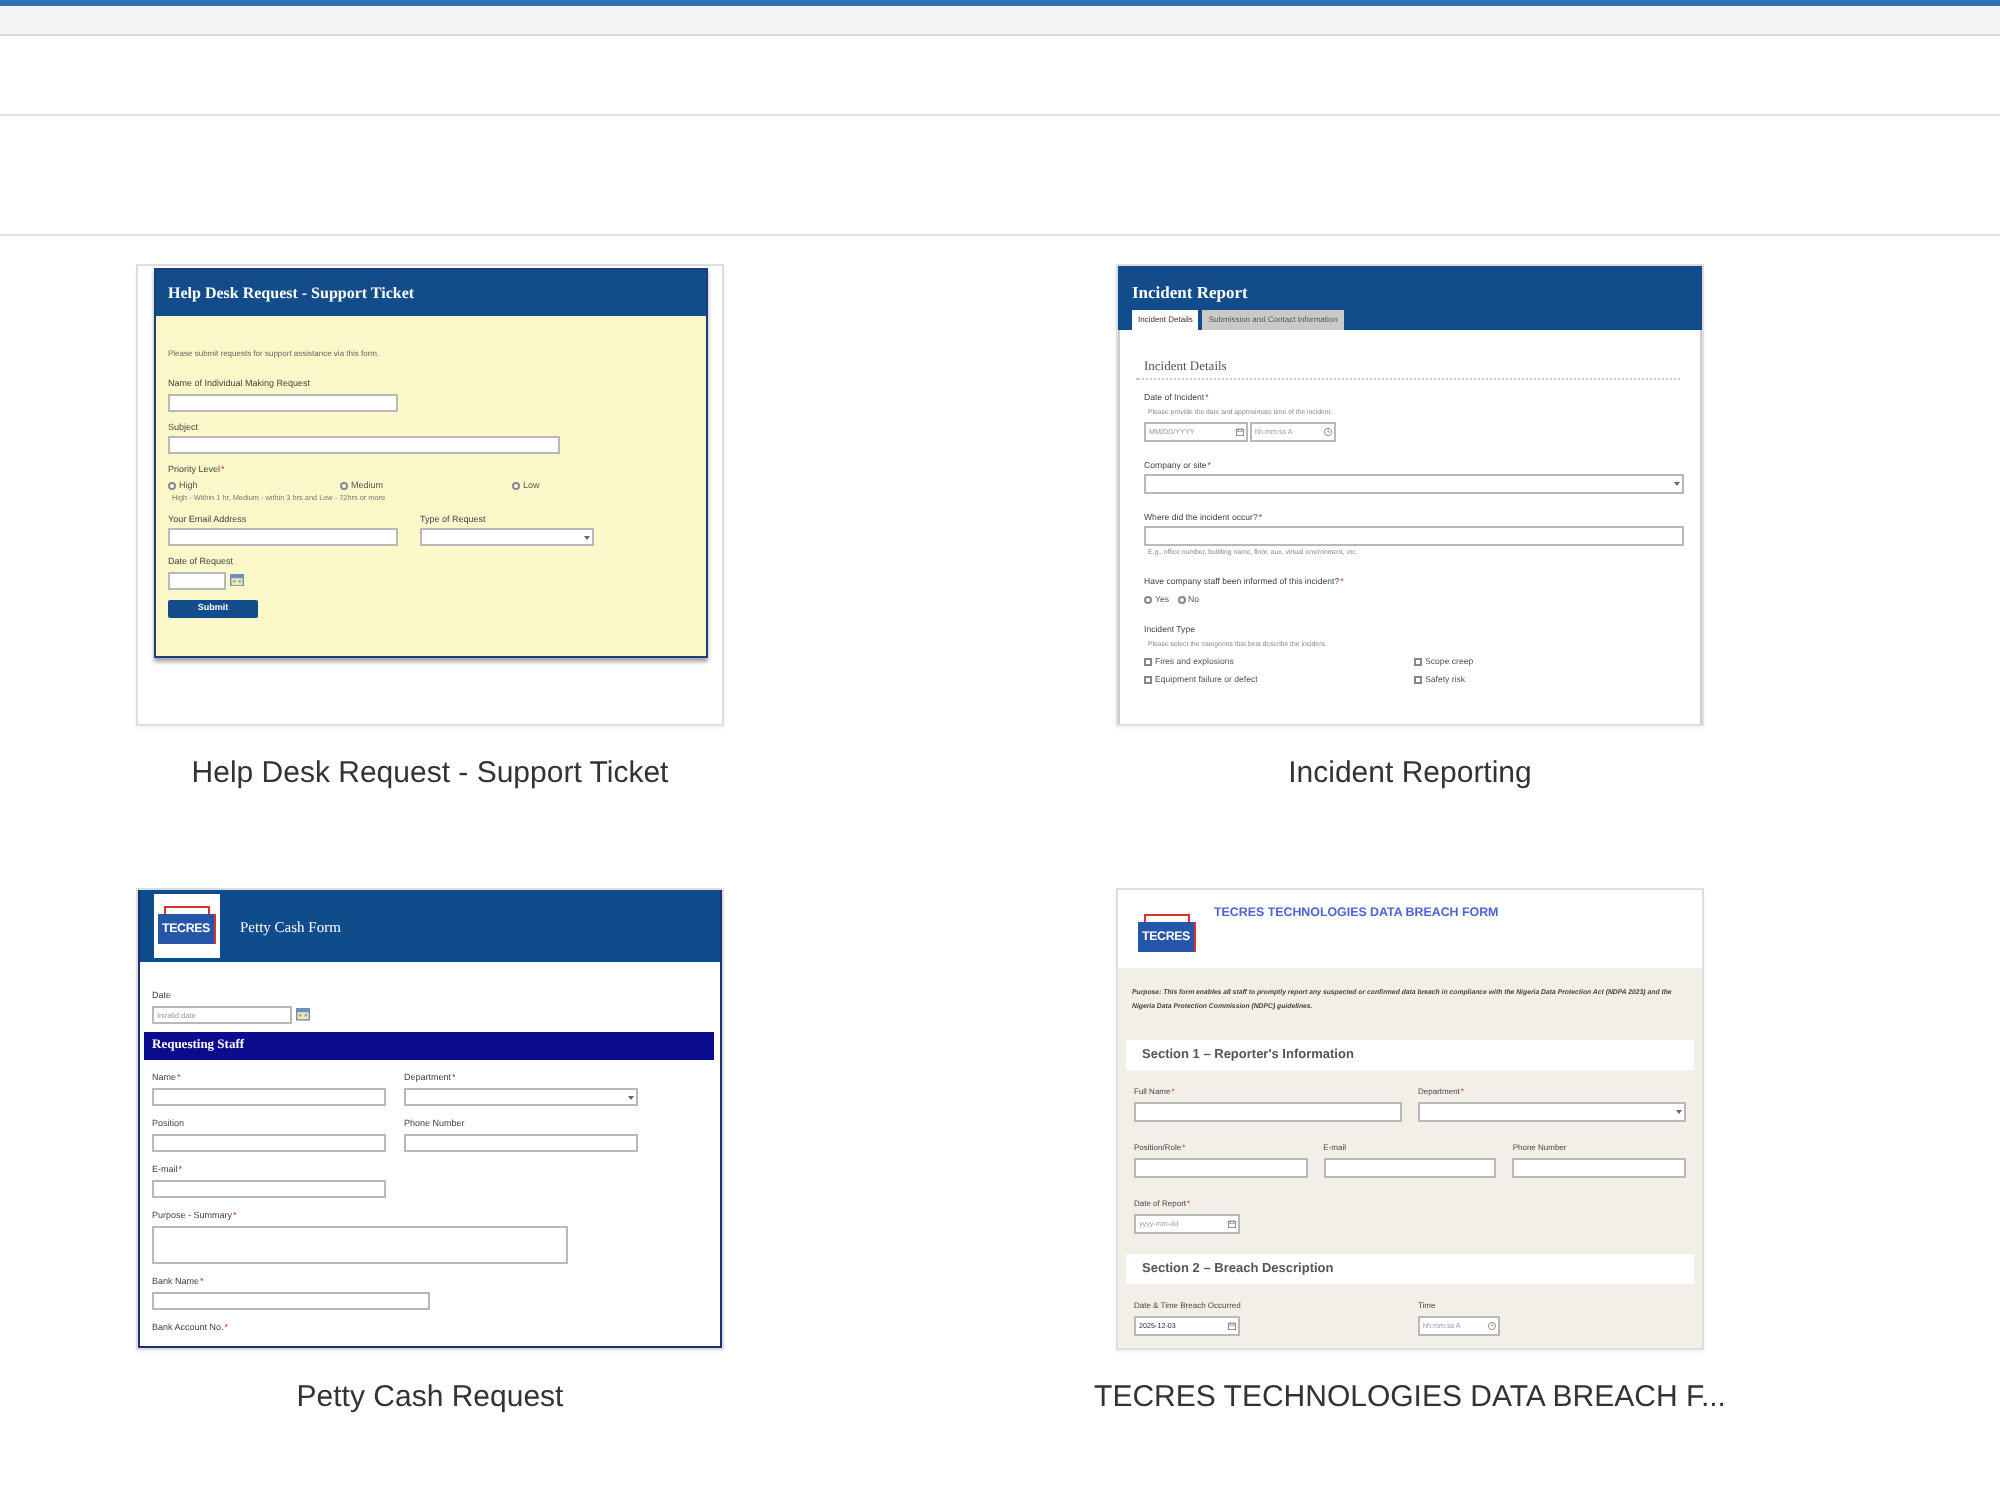  I want to click on template-thumbnail, so click(430, 495).